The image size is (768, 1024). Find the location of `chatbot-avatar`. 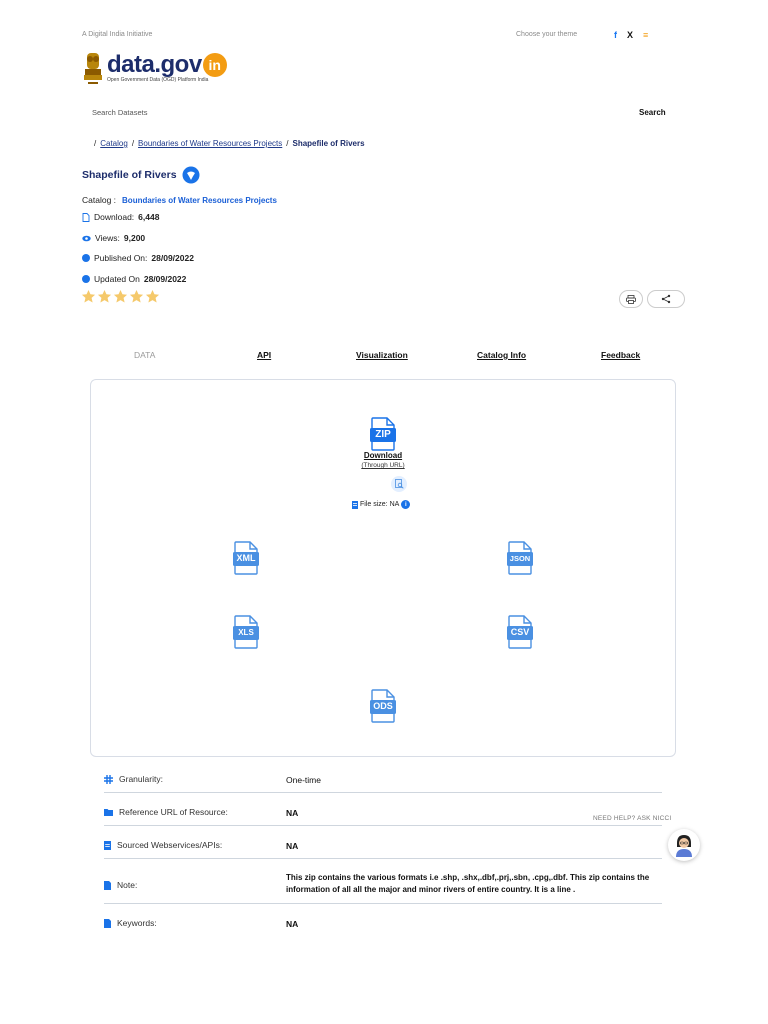

chatbot-avatar is located at coordinates (684, 845).